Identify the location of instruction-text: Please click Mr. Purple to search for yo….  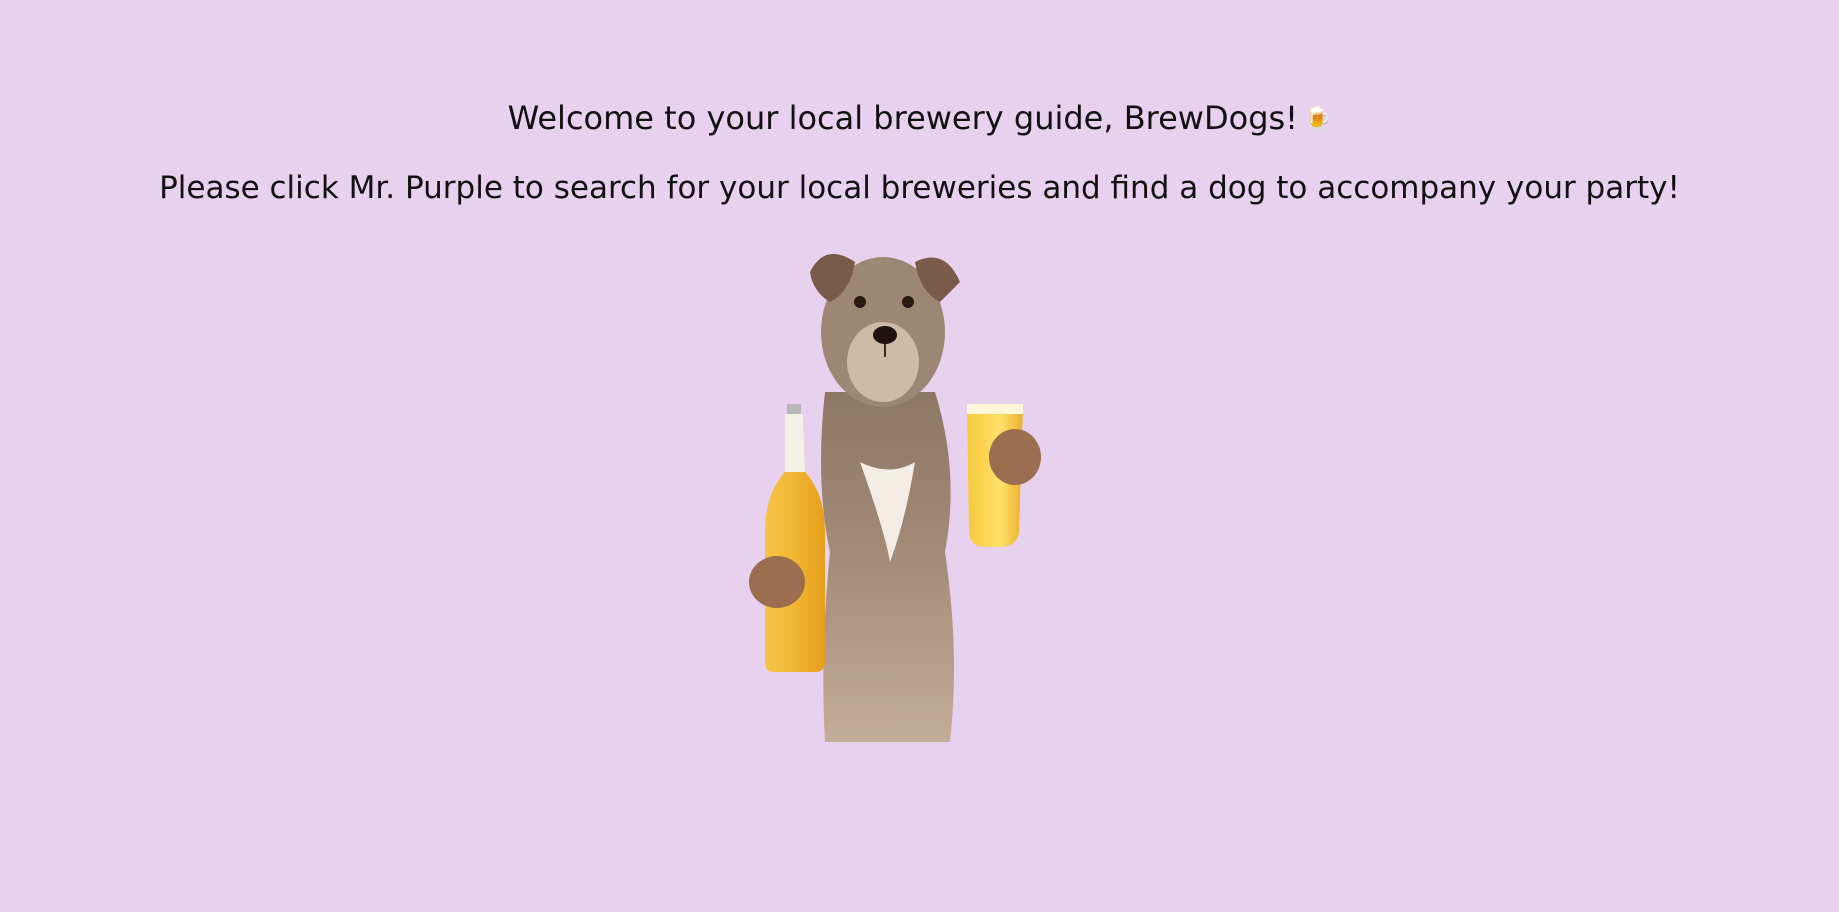
(919, 188).